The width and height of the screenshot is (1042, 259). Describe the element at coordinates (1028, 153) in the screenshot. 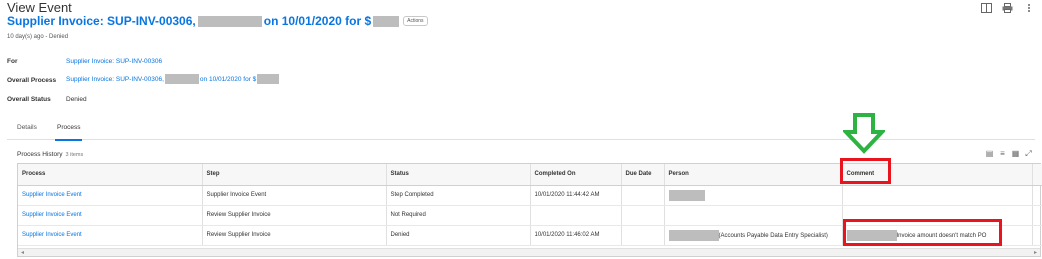

I see `fullscreen-icon: ⤢` at that location.